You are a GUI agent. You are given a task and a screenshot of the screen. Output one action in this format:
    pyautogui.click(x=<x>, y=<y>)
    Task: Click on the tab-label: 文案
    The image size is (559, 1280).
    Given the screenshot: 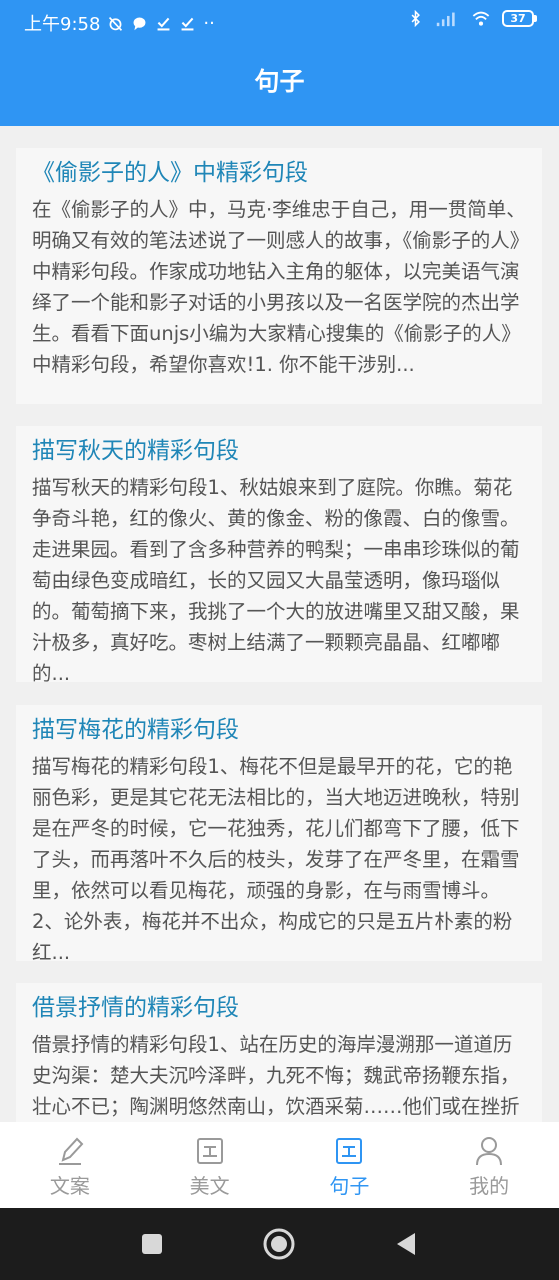 What is the action you would take?
    pyautogui.click(x=69, y=1186)
    